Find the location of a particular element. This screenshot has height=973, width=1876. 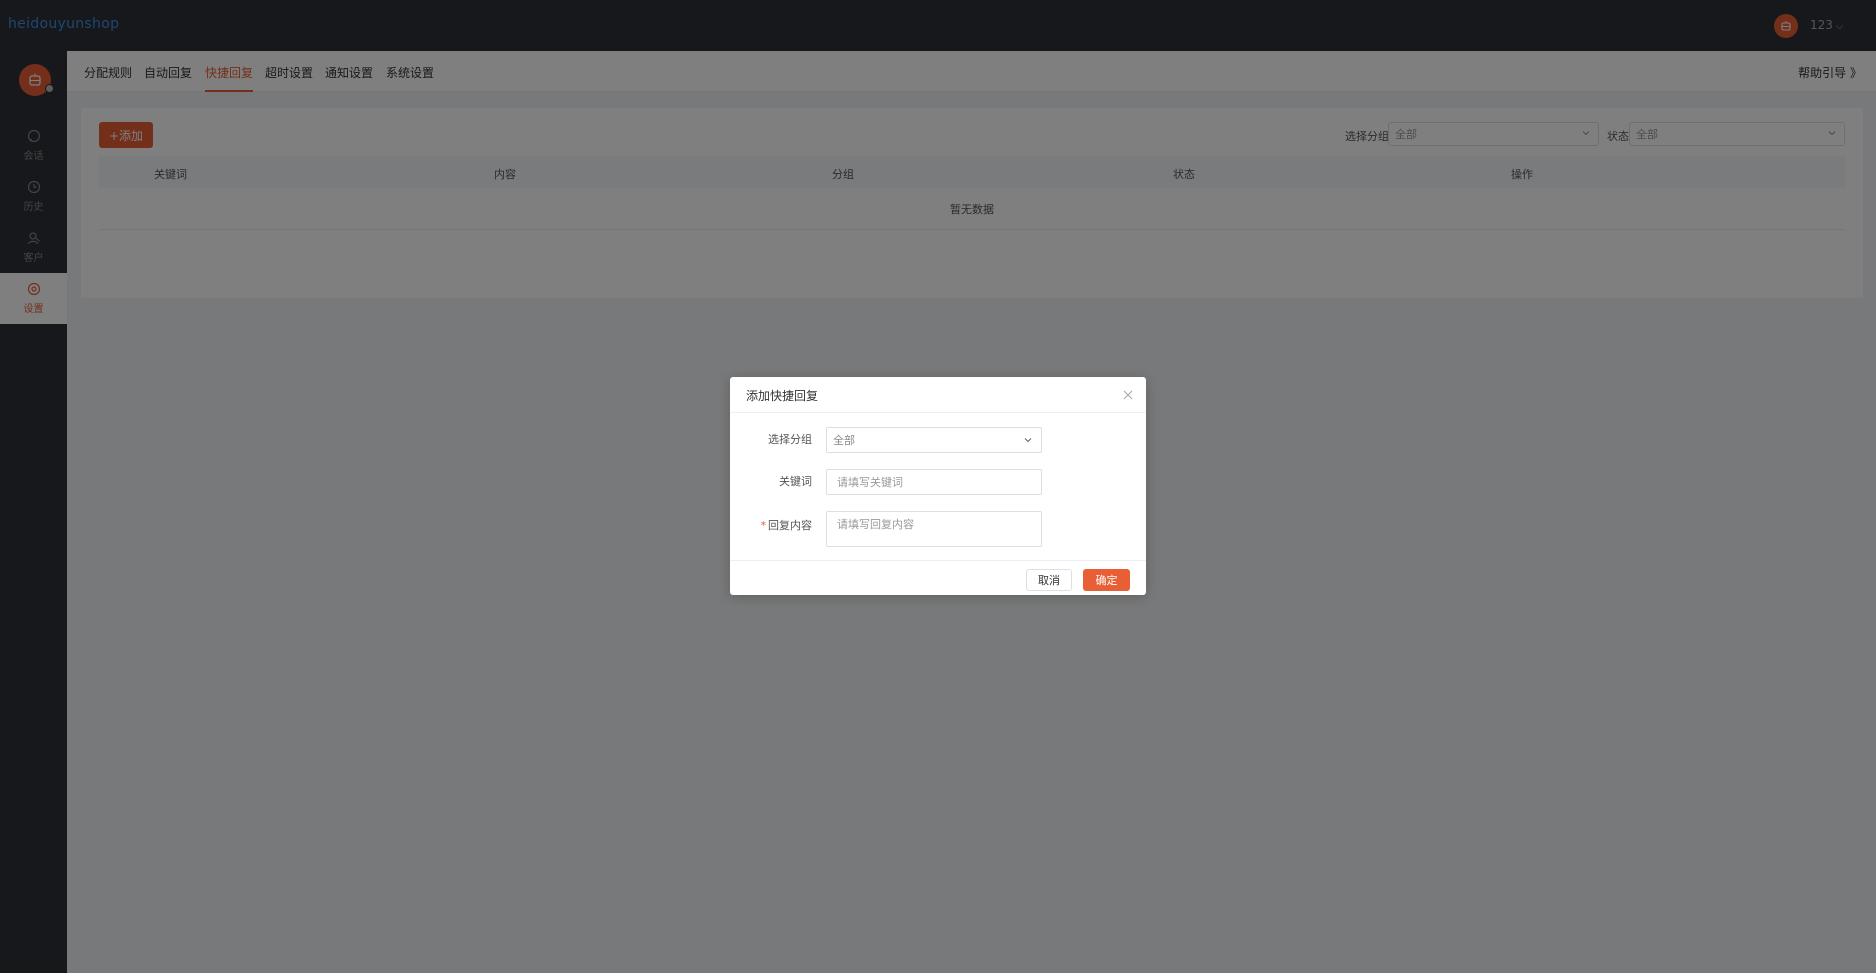

required-mark: * is located at coordinates (763, 525).